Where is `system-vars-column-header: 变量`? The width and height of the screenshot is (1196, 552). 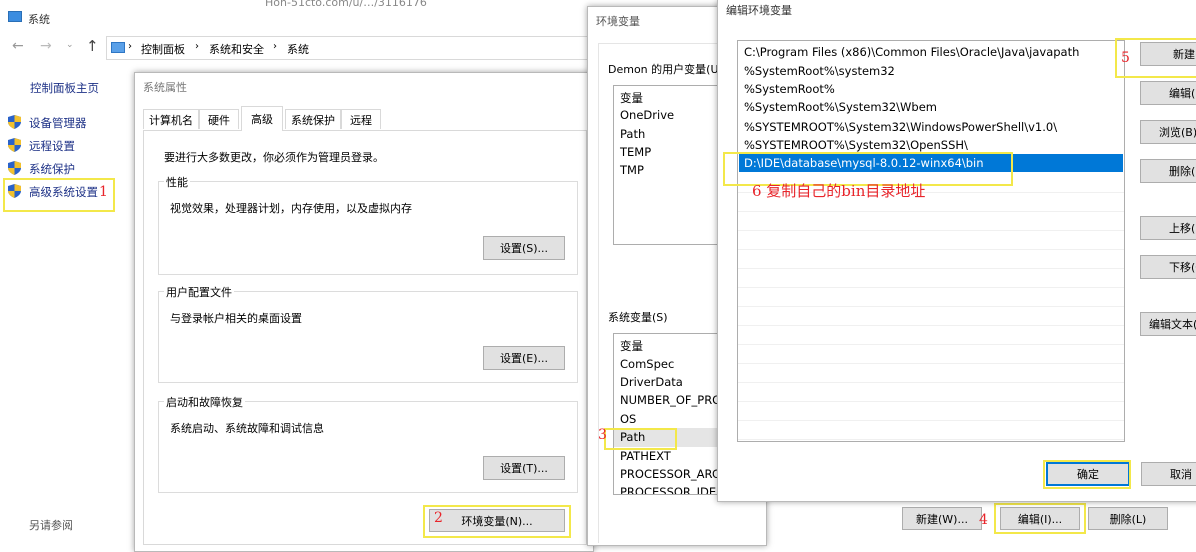 system-vars-column-header: 变量 is located at coordinates (631, 346).